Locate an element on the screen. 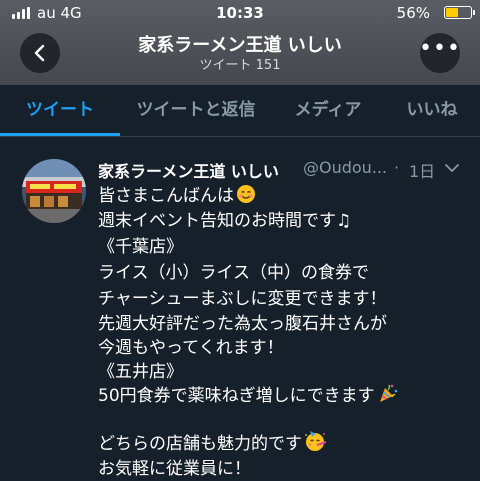  status-bar: au 4G 10:33 56% is located at coordinates (240, 14).